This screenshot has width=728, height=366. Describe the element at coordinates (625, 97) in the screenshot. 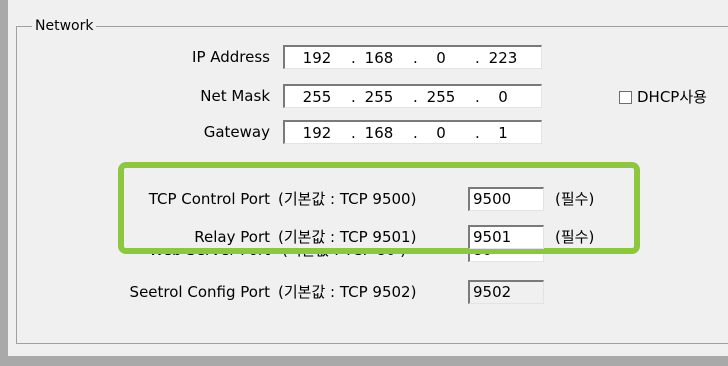

I see `dhcp-checkbox` at that location.